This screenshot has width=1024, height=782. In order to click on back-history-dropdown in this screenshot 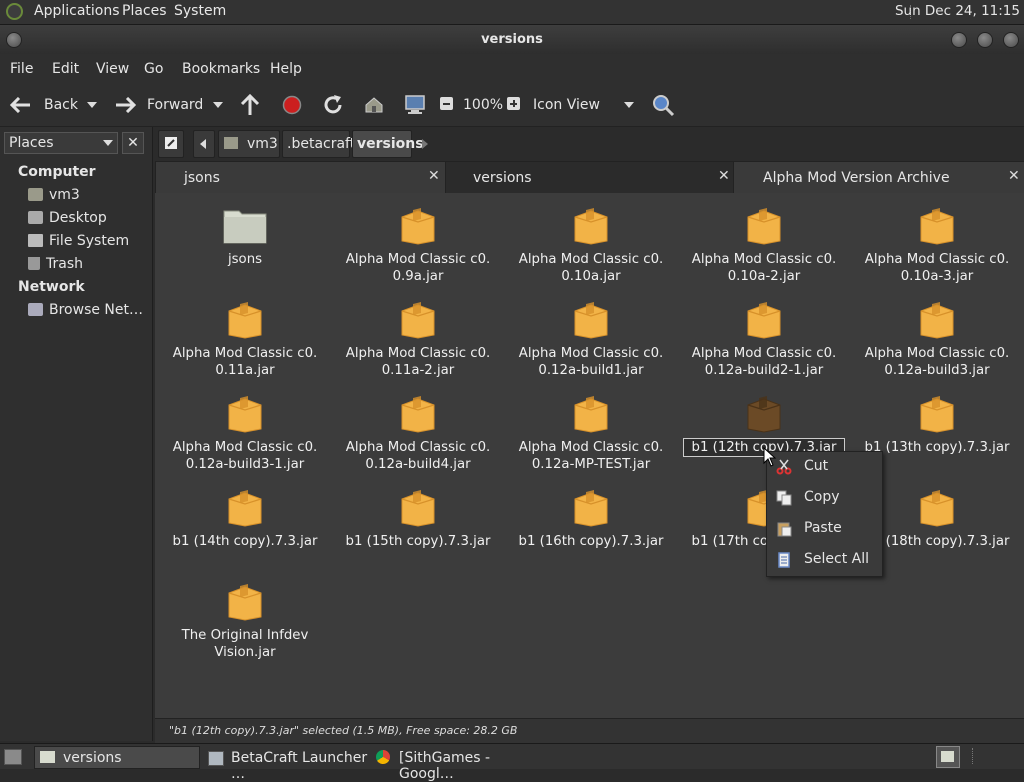, I will do `click(92, 105)`.